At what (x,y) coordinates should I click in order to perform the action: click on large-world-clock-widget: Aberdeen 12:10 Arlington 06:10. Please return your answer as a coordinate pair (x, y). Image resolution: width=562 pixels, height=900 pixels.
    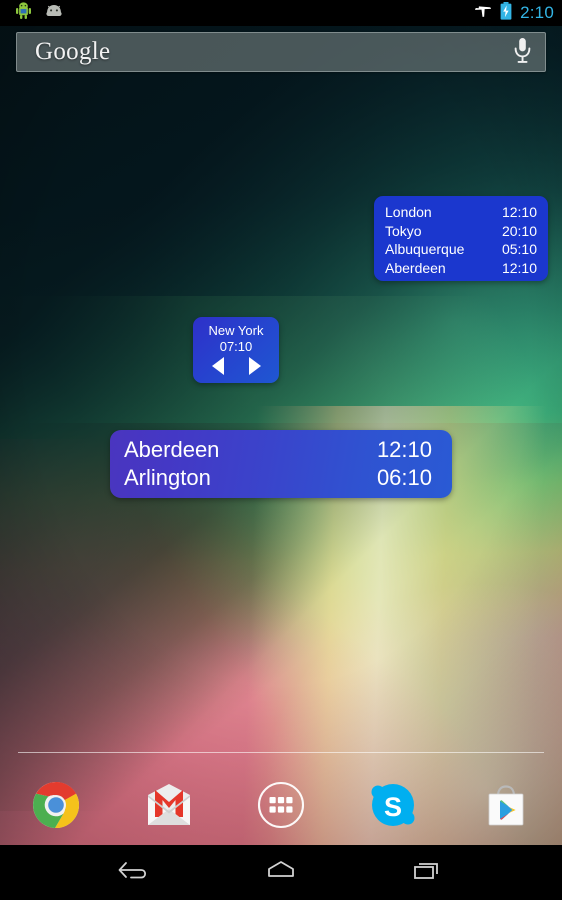
    Looking at the image, I should click on (281, 464).